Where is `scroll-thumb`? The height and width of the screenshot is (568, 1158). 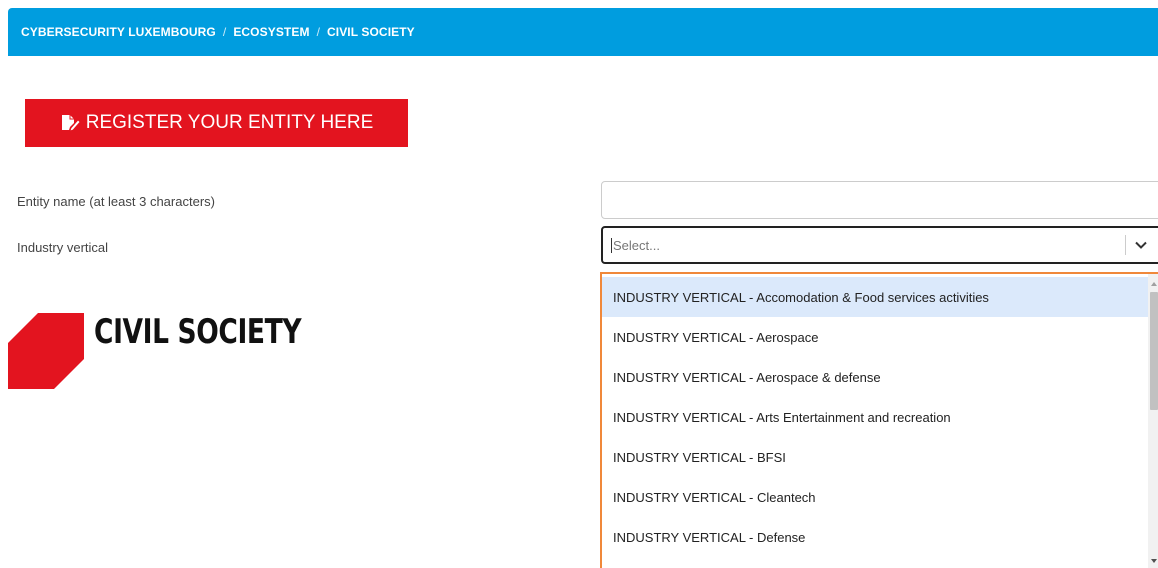
scroll-thumb is located at coordinates (1154, 351).